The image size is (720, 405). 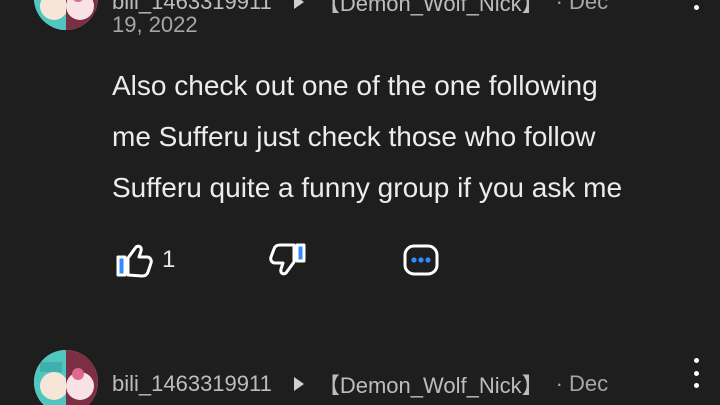 I want to click on more-comments-button, so click(x=421, y=260).